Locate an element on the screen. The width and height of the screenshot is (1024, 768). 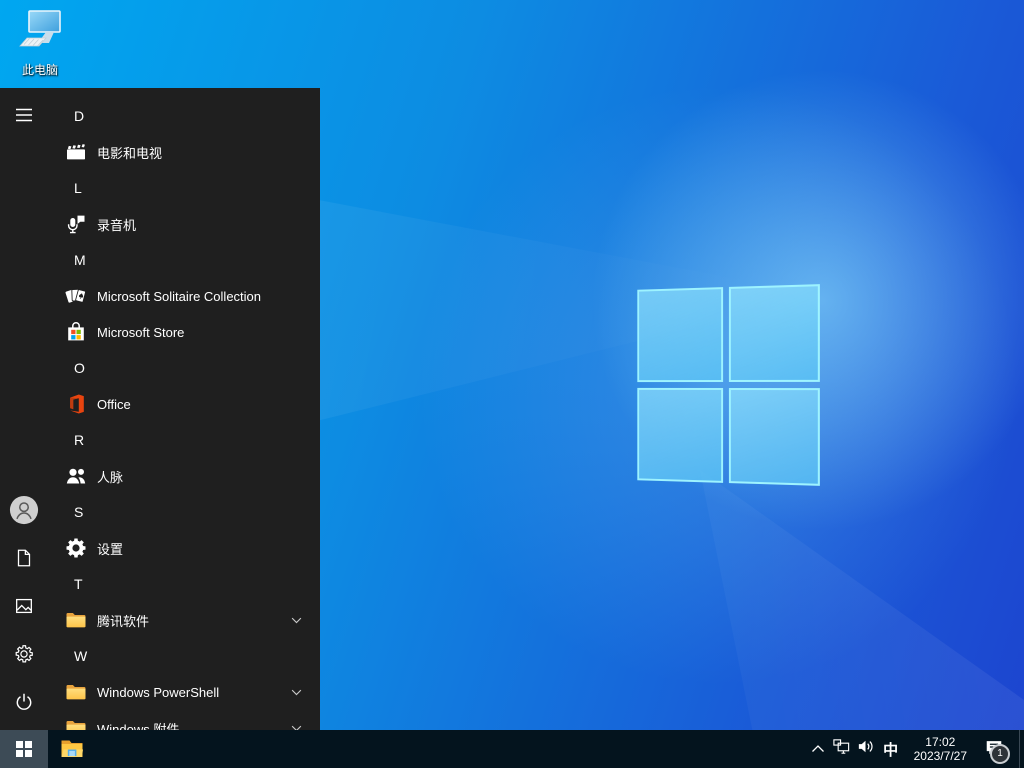
section-header-t: T is located at coordinates (184, 584).